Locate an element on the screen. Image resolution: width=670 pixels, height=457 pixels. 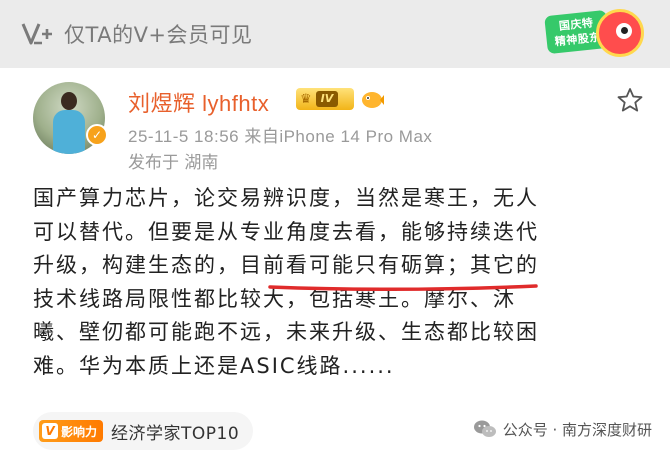
post-line: 国产算力芯片，论交易辨识度，当然是寒王，无人 is located at coordinates (286, 198).